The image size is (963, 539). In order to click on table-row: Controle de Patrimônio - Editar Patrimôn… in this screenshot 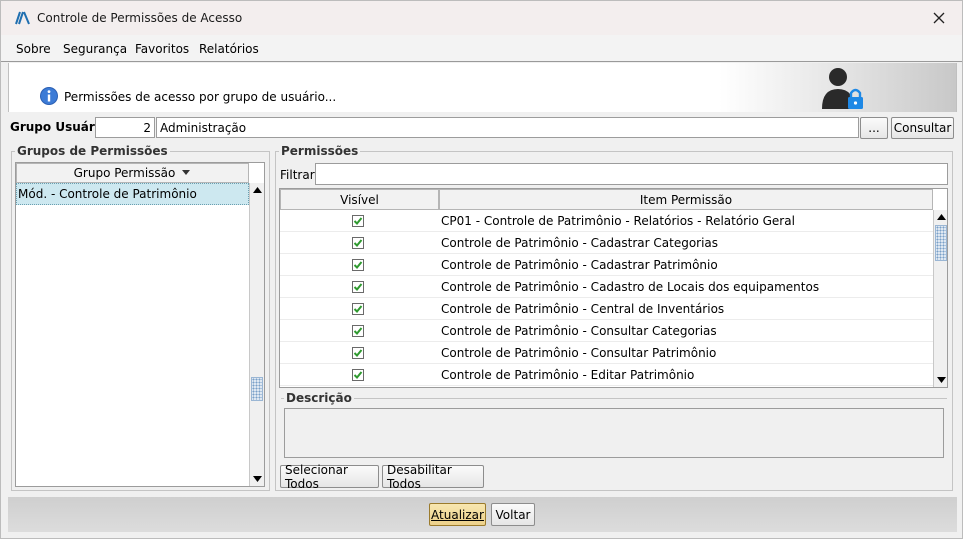, I will do `click(606, 375)`.